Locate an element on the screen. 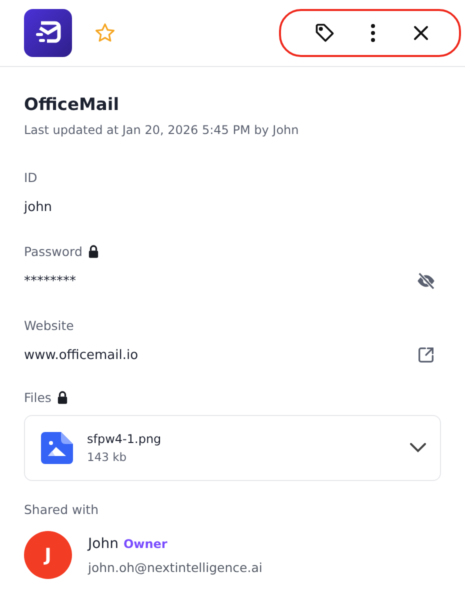  field-value: www.officemail.io is located at coordinates (81, 355).